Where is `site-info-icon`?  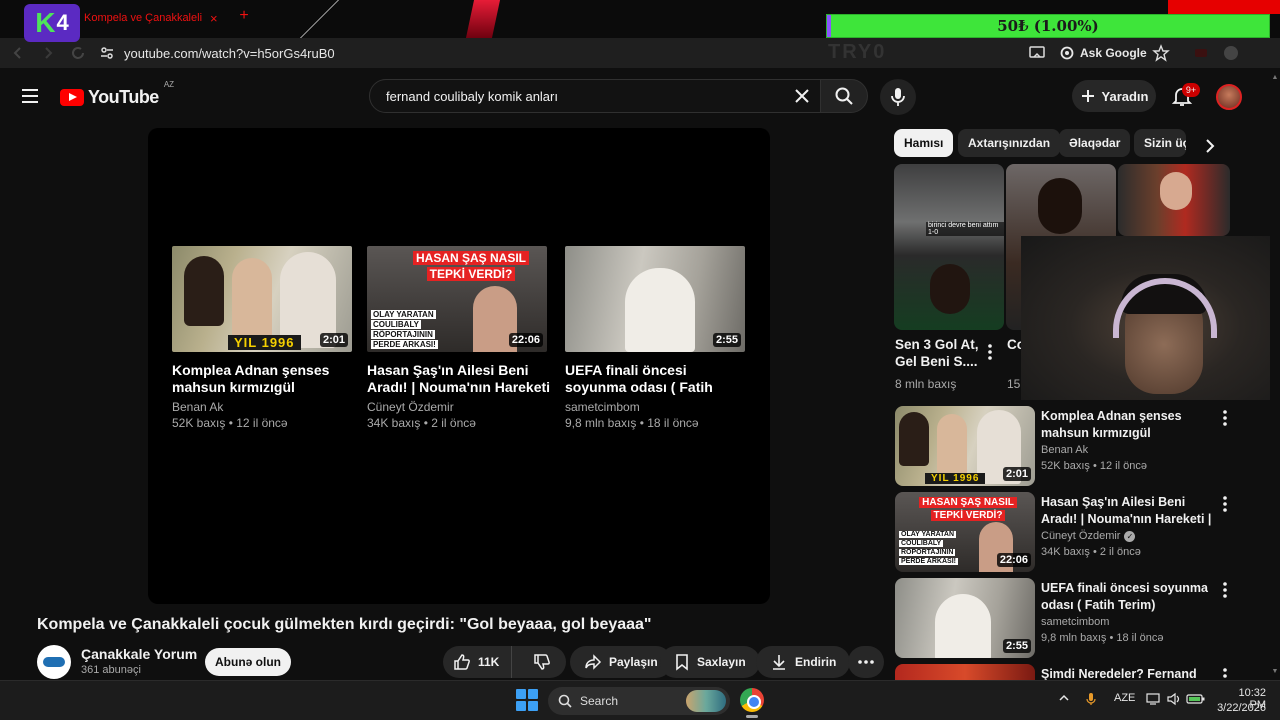
site-info-icon is located at coordinates (107, 53).